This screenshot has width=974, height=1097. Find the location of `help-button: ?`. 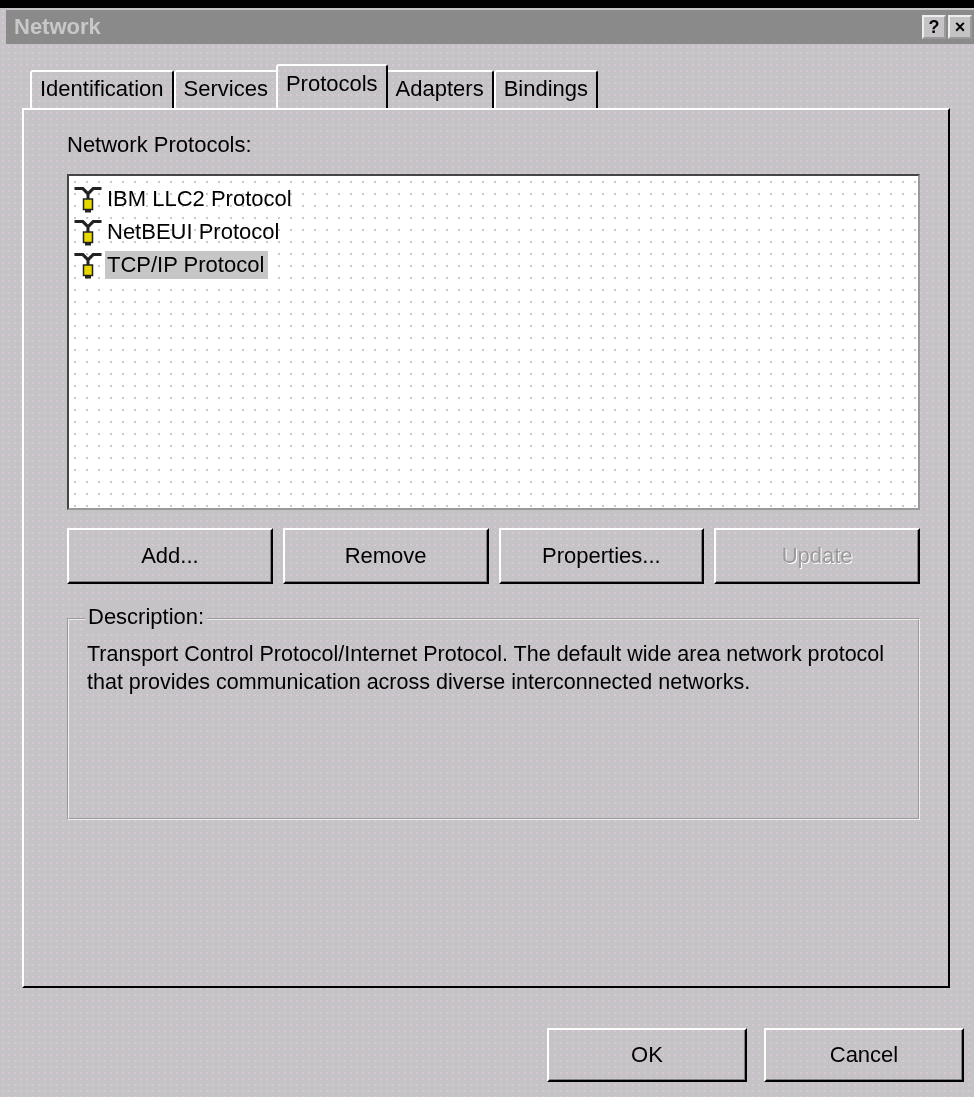

help-button: ? is located at coordinates (934, 27).